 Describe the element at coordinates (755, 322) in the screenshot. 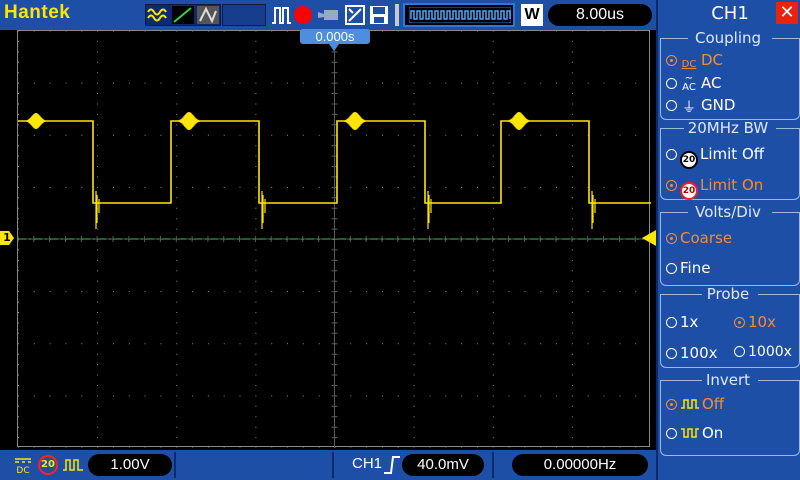

I see `probe-10x-option: 10x` at that location.